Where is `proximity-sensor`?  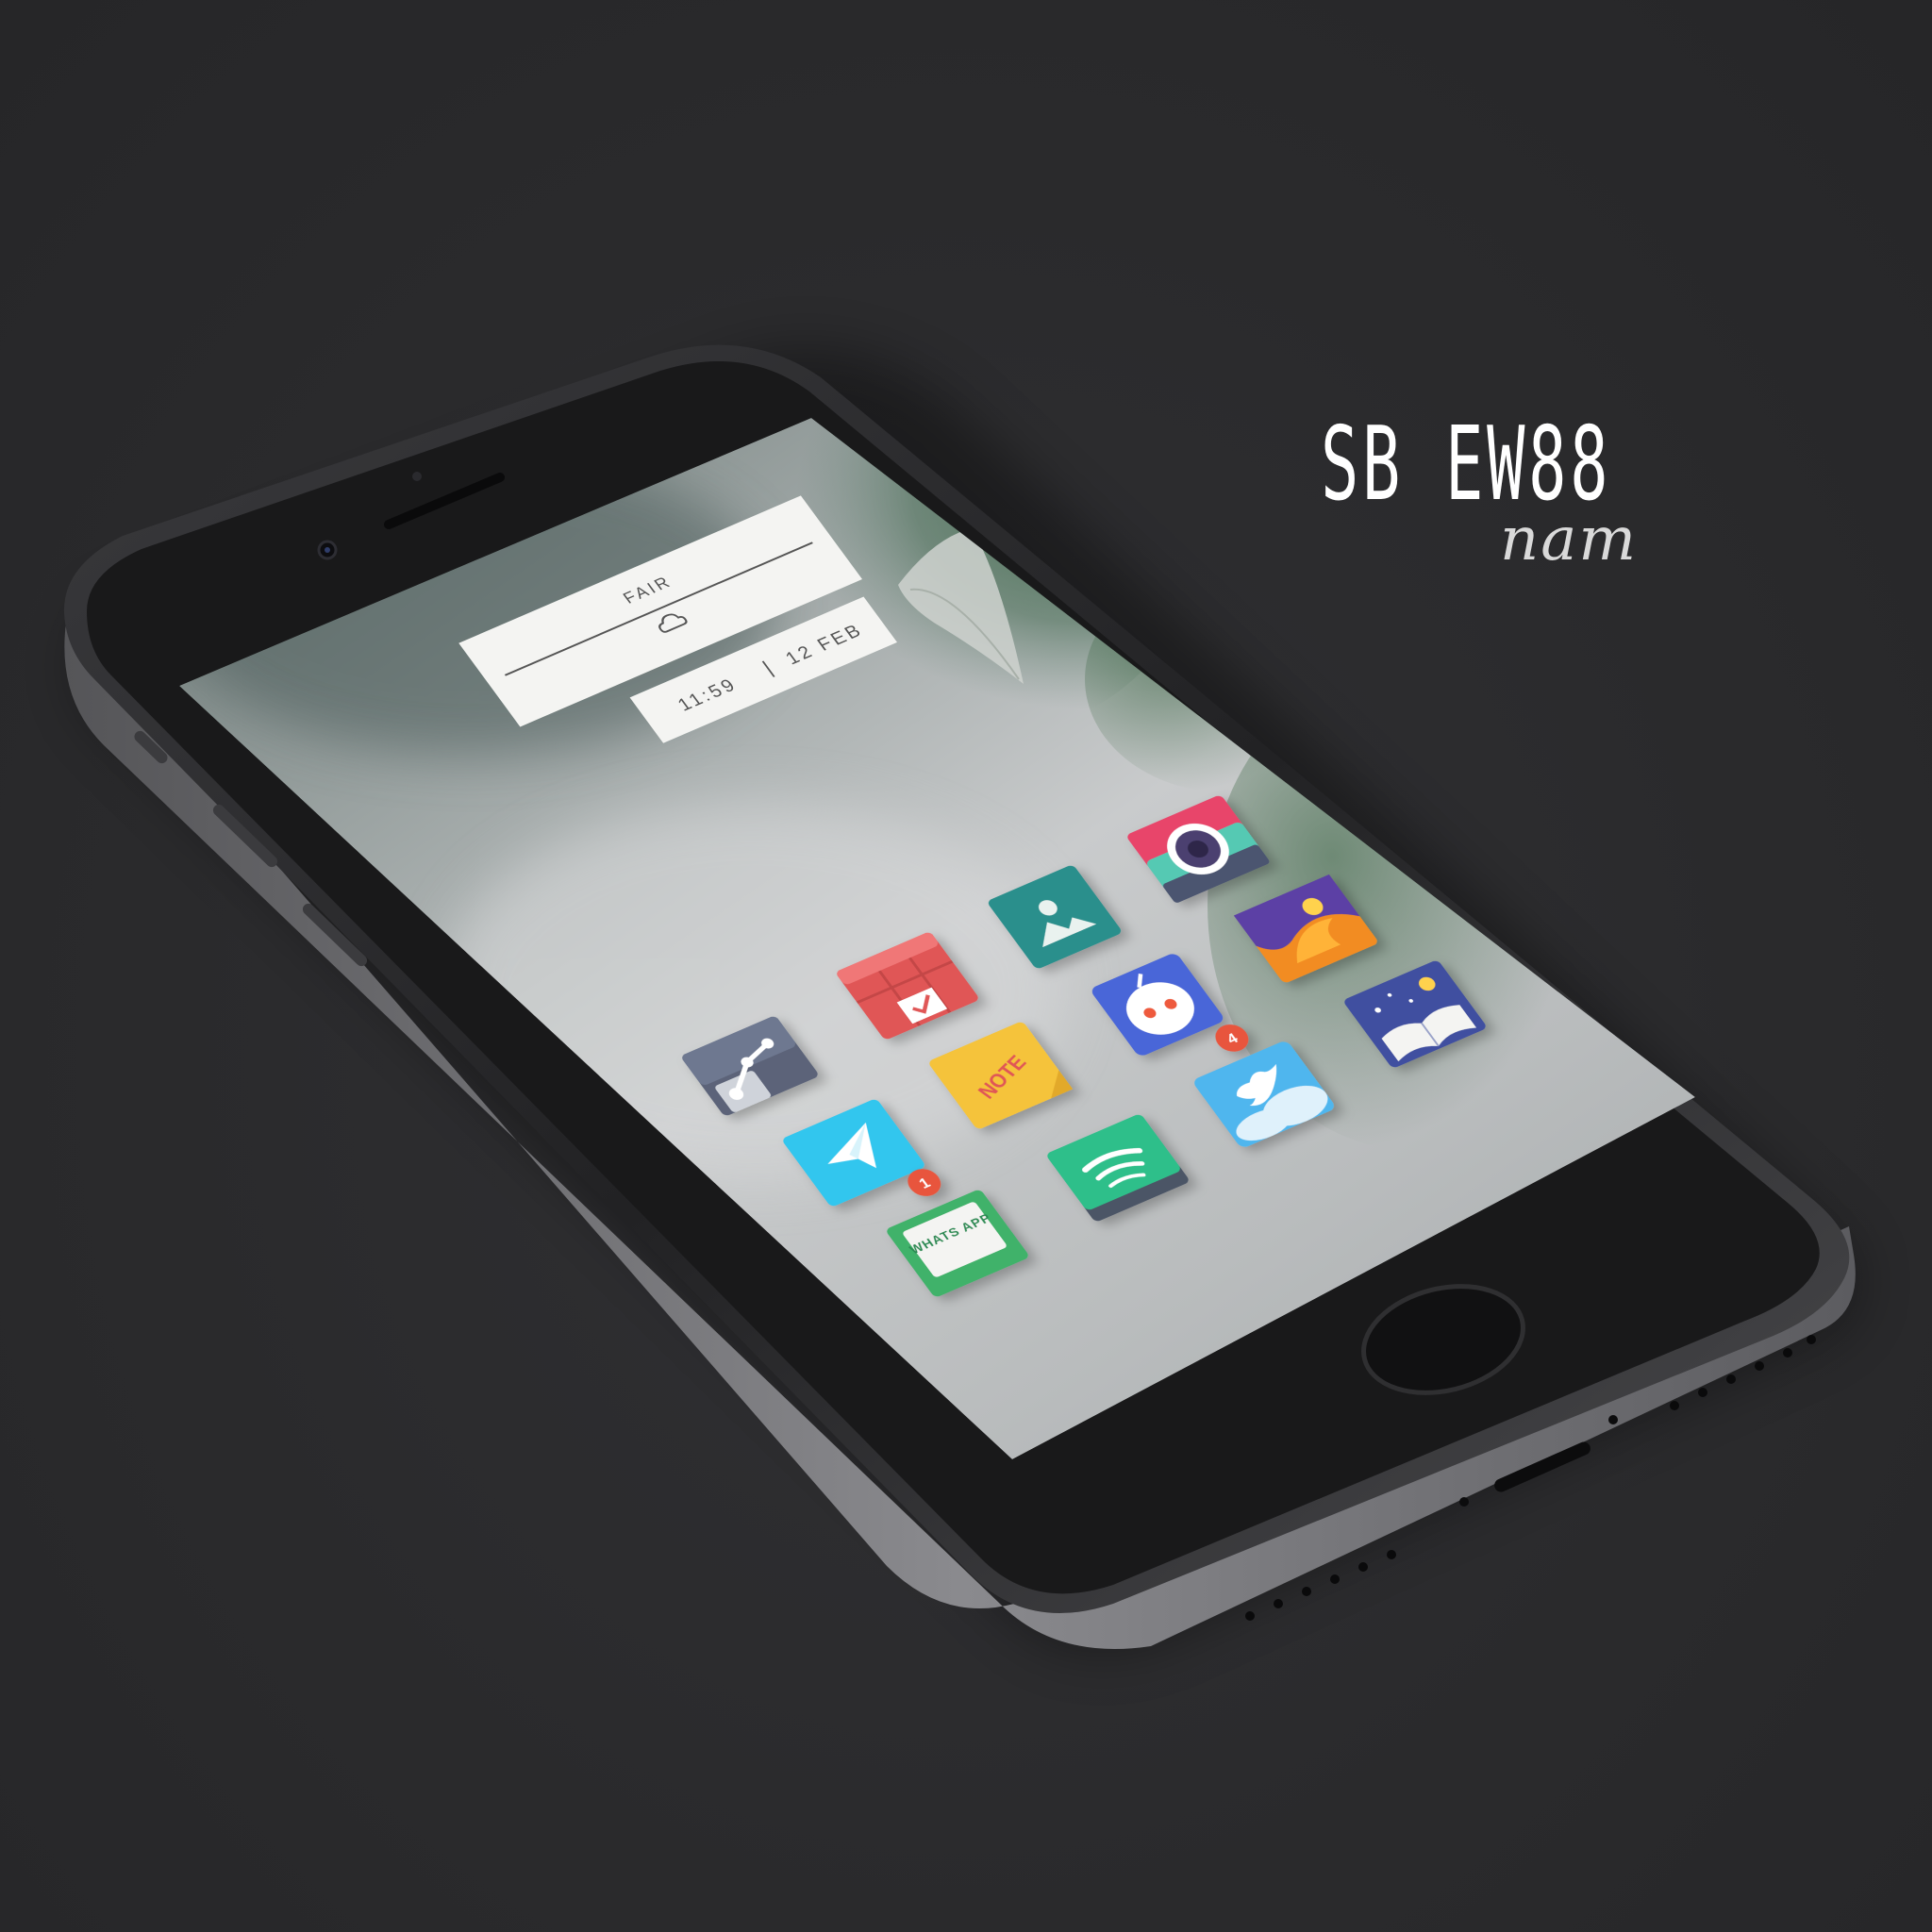
proximity-sensor is located at coordinates (417, 477).